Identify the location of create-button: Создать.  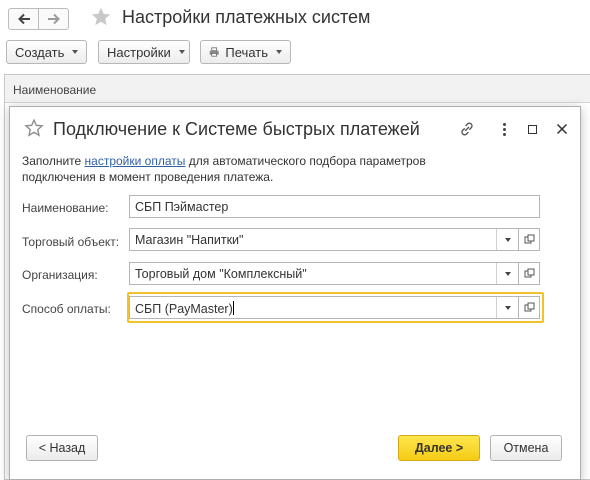
(46, 52).